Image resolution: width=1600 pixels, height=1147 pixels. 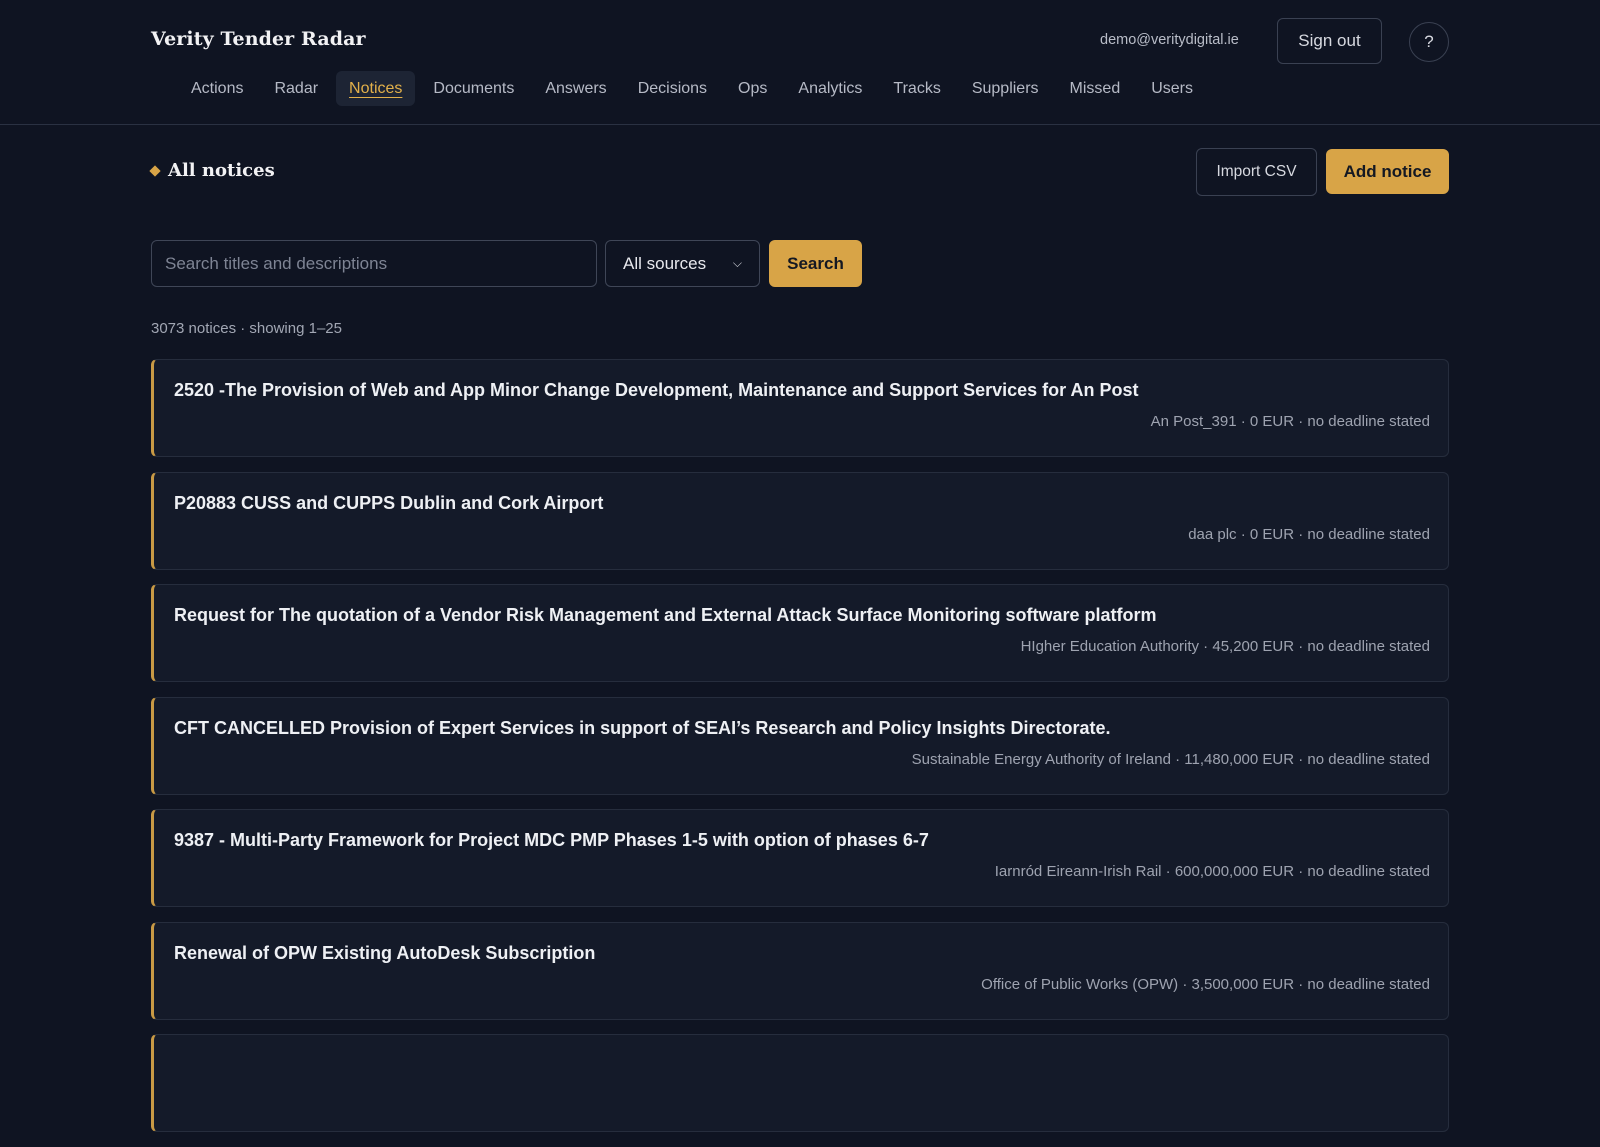 What do you see at coordinates (376, 88) in the screenshot?
I see `nav-item-notices: Notices` at bounding box center [376, 88].